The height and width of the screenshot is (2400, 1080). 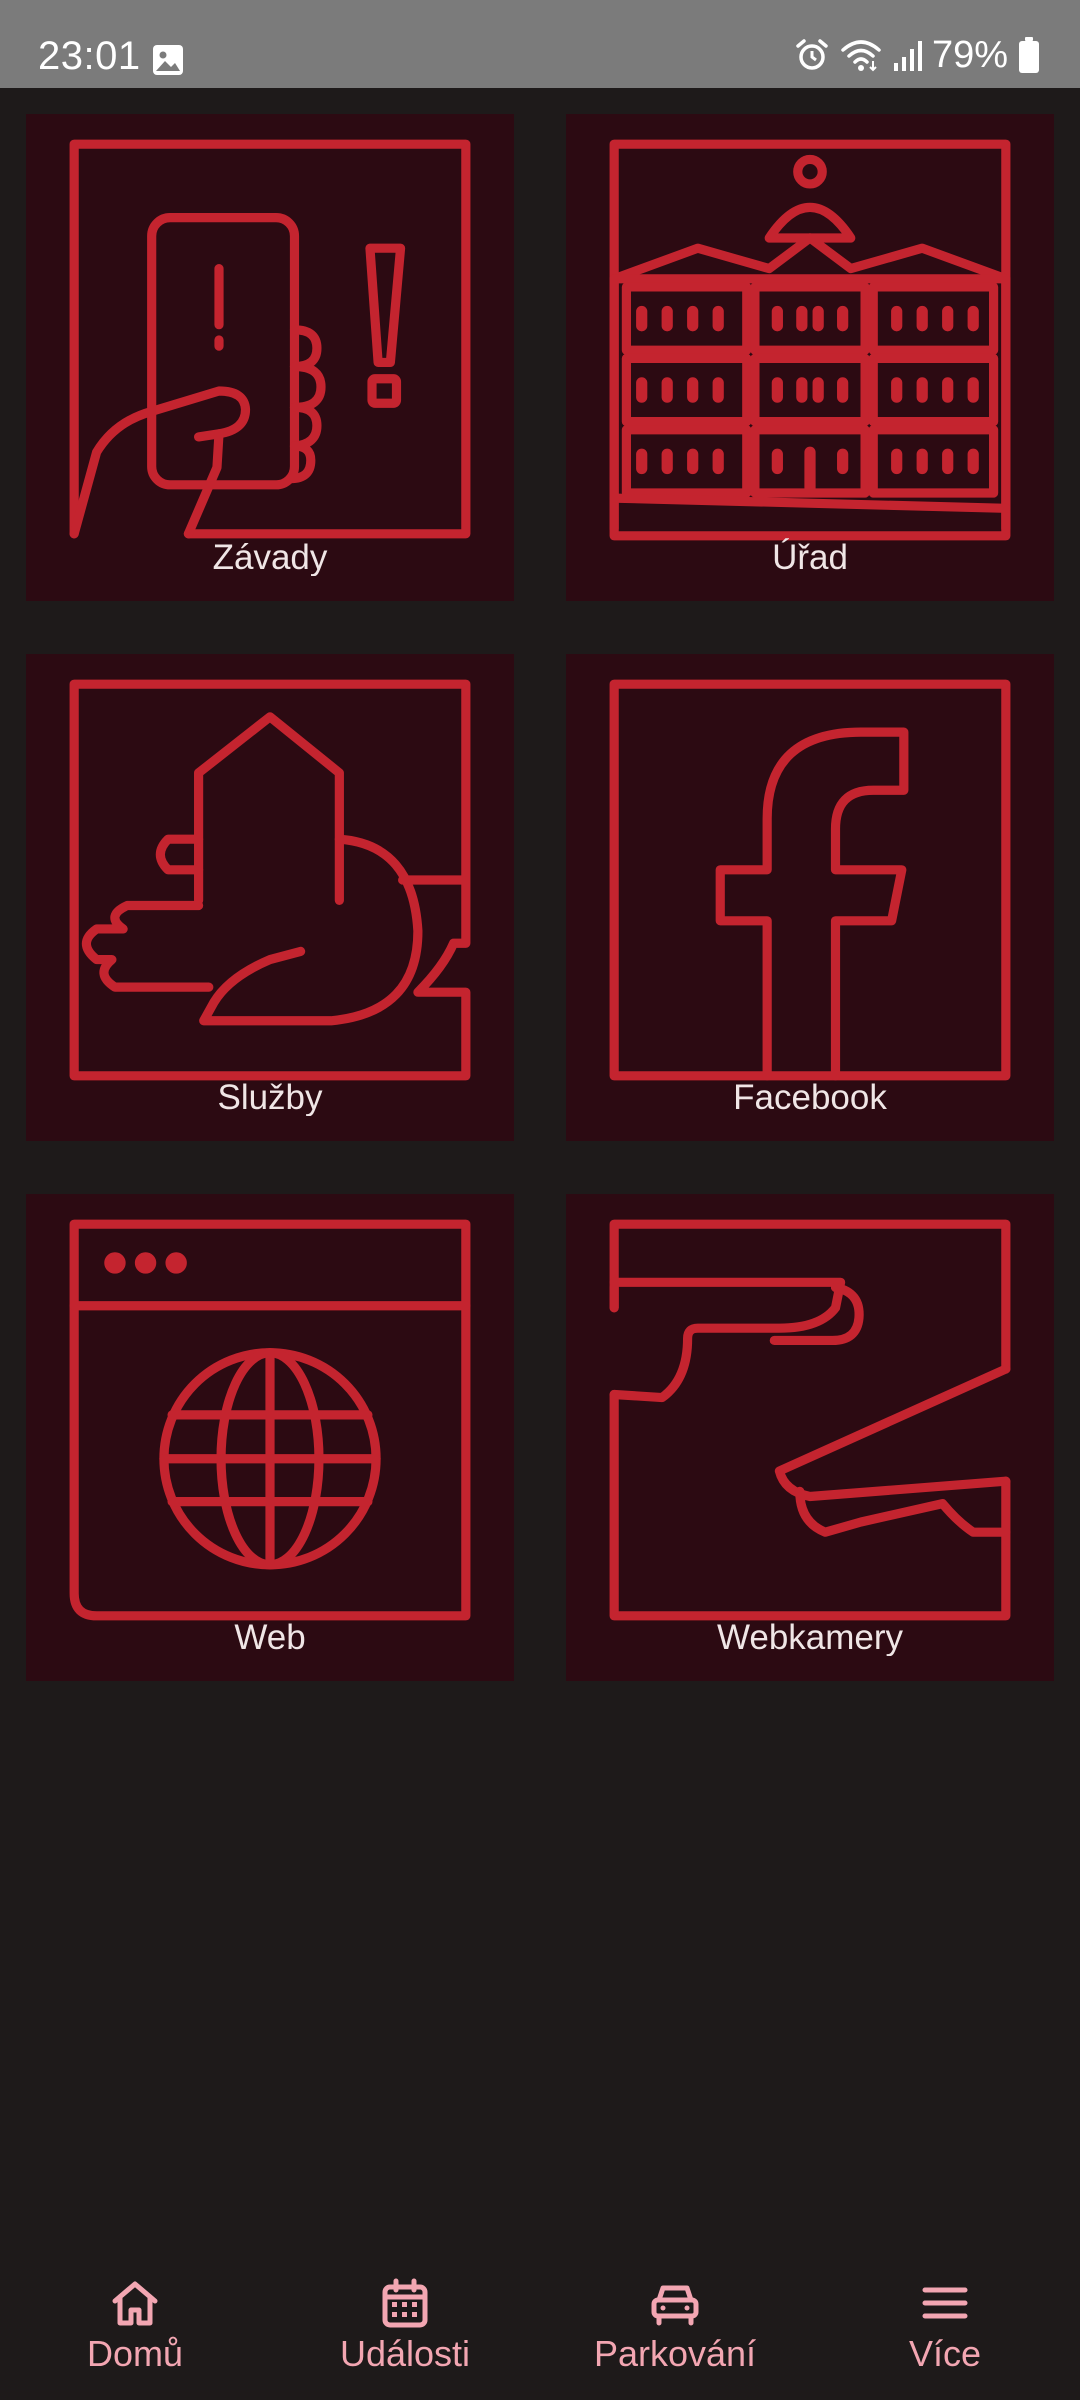 I want to click on battery-percent: 79%, so click(x=969, y=55).